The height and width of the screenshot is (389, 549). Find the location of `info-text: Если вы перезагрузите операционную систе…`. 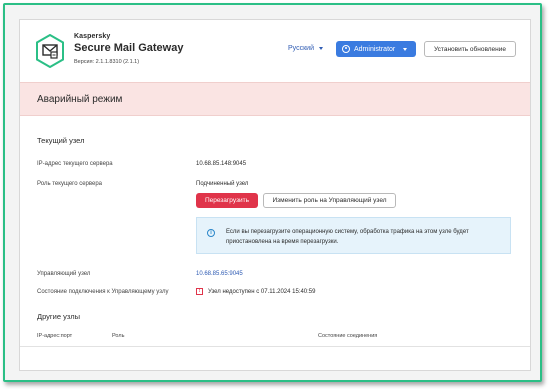

info-text: Если вы перезагрузите операционную систе… is located at coordinates (347, 237).